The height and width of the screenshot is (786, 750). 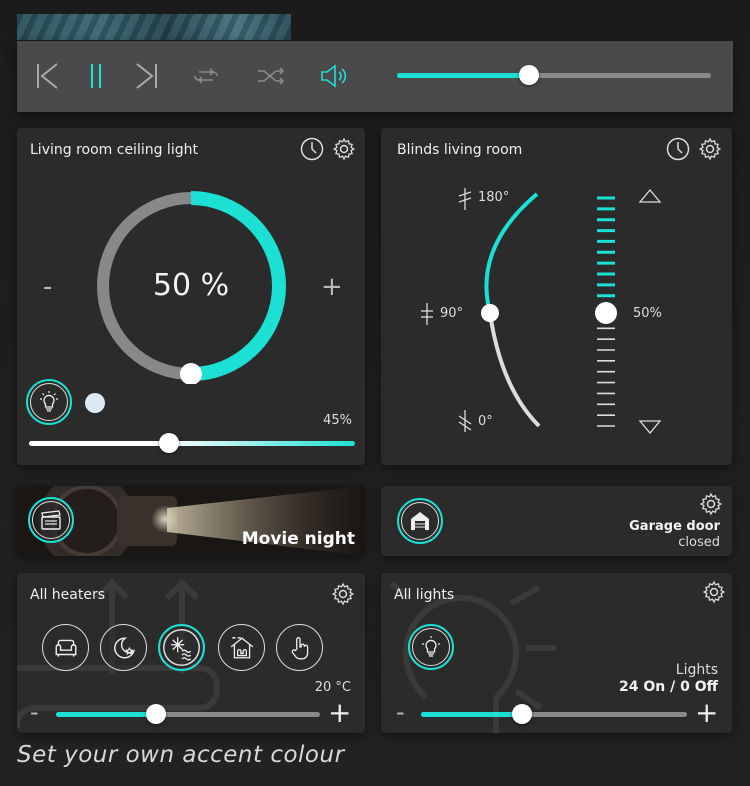 I want to click on triangle-up-icon, so click(x=650, y=195).